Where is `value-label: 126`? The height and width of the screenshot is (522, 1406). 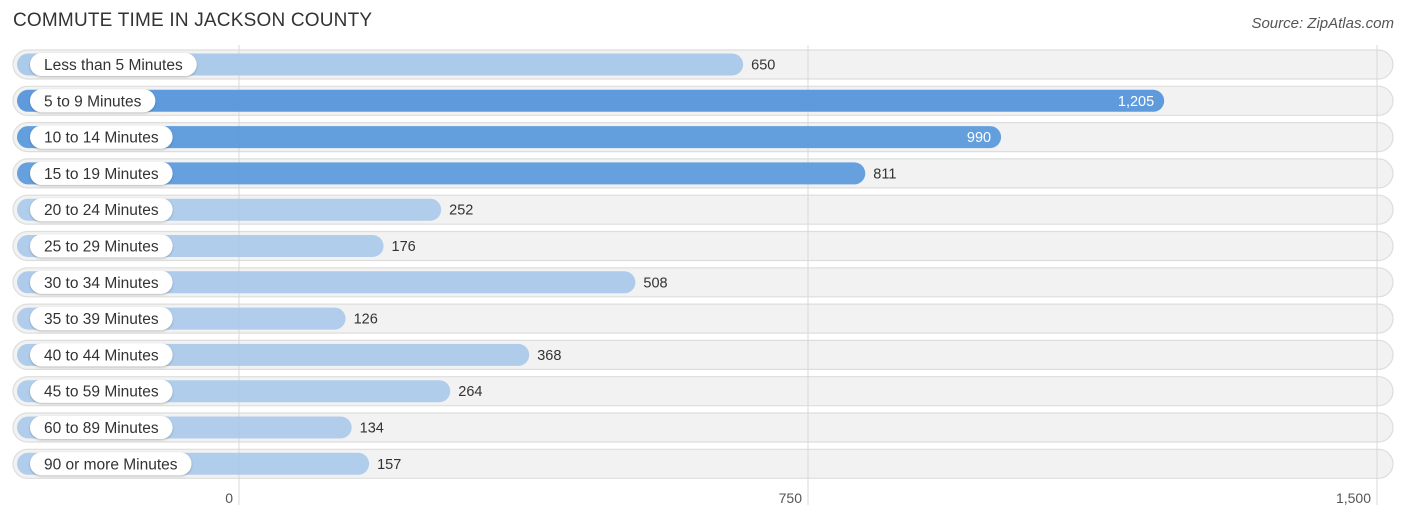 value-label: 126 is located at coordinates (366, 320).